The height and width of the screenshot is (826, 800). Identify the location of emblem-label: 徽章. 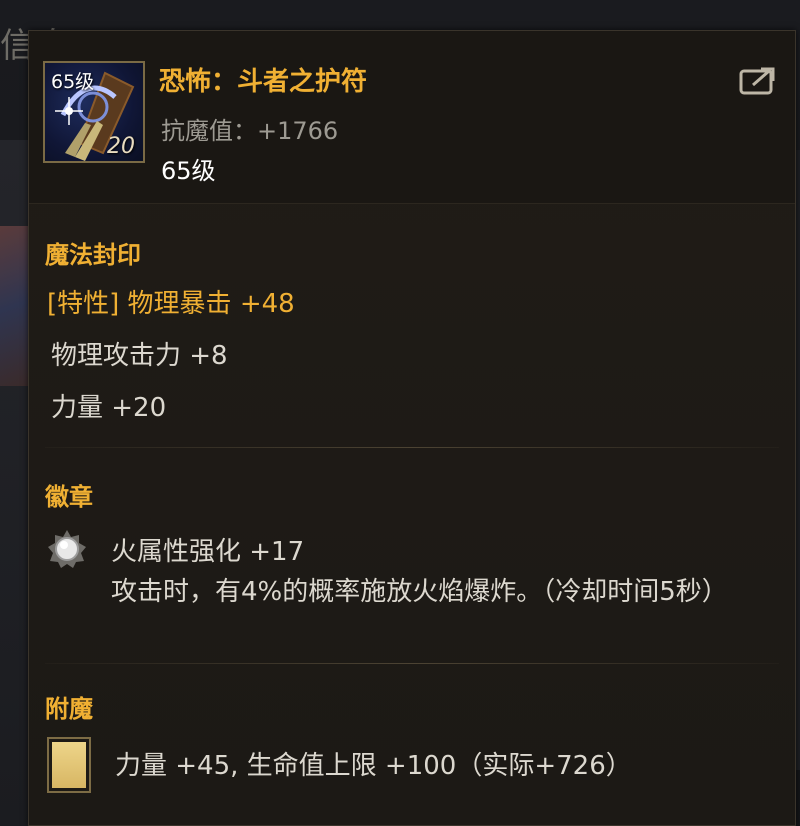
(69, 497).